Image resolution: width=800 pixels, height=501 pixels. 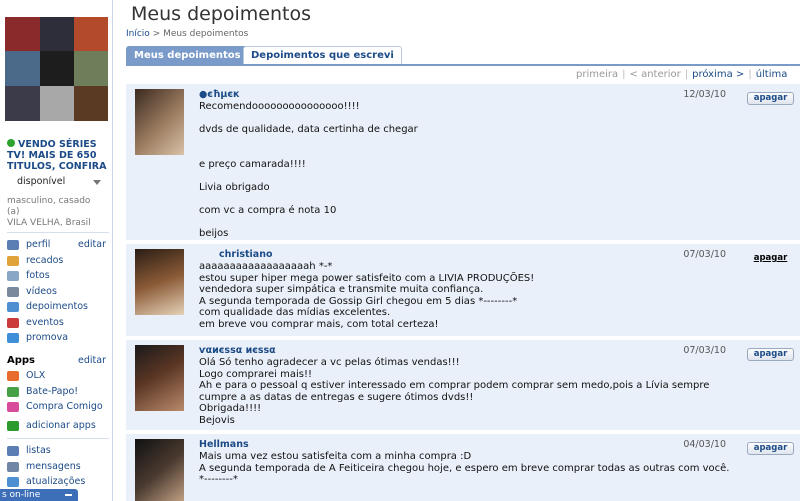 I want to click on shop-icon, so click(x=13, y=407).